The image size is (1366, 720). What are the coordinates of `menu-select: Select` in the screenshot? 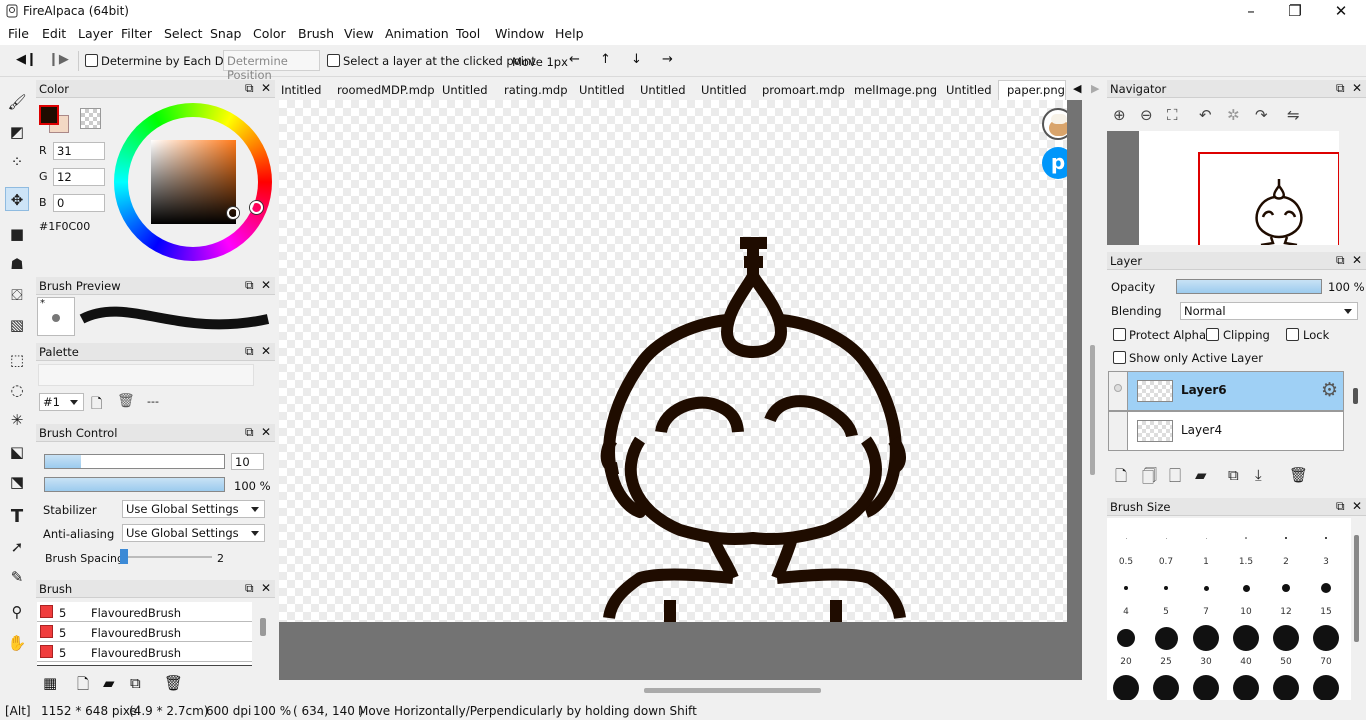 It's located at (183, 33).